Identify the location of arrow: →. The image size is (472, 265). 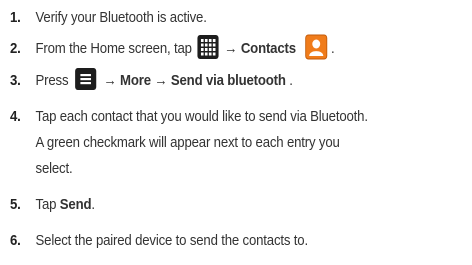
(231, 48).